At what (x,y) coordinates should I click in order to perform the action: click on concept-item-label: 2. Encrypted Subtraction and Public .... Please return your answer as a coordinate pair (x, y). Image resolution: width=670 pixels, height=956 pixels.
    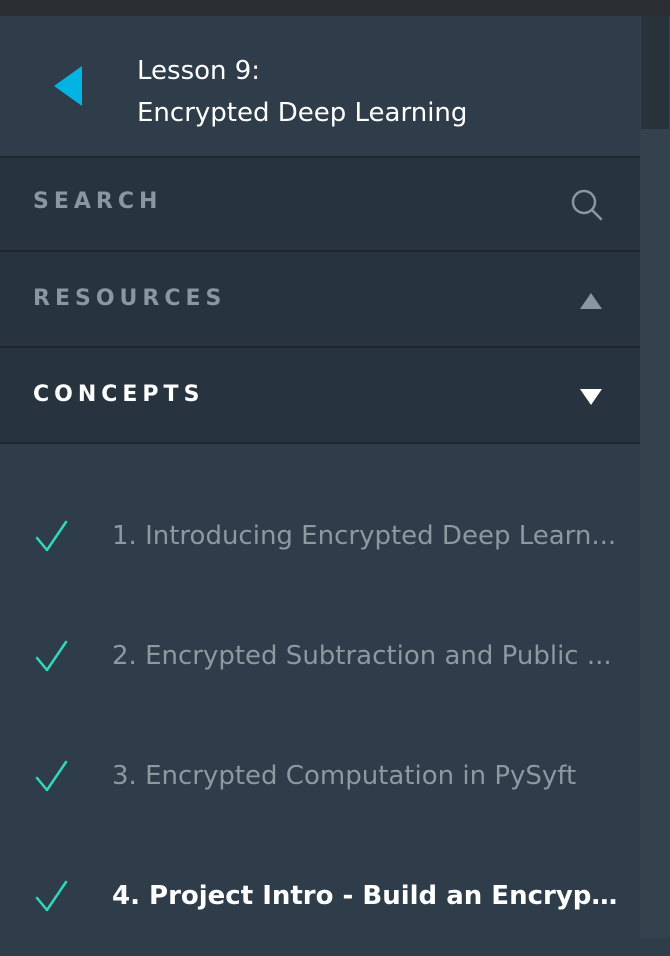
    Looking at the image, I should click on (362, 656).